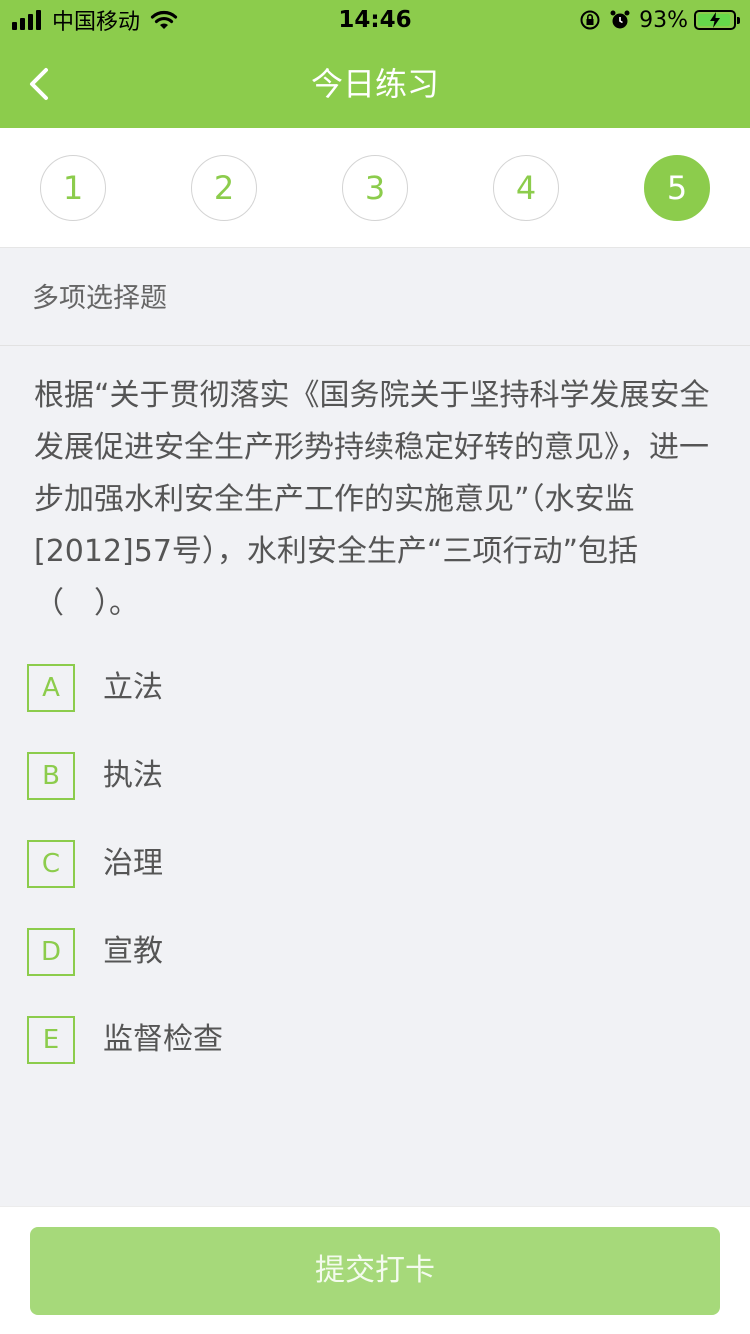 This screenshot has width=750, height=1334. I want to click on option-text: 宣教, so click(133, 951).